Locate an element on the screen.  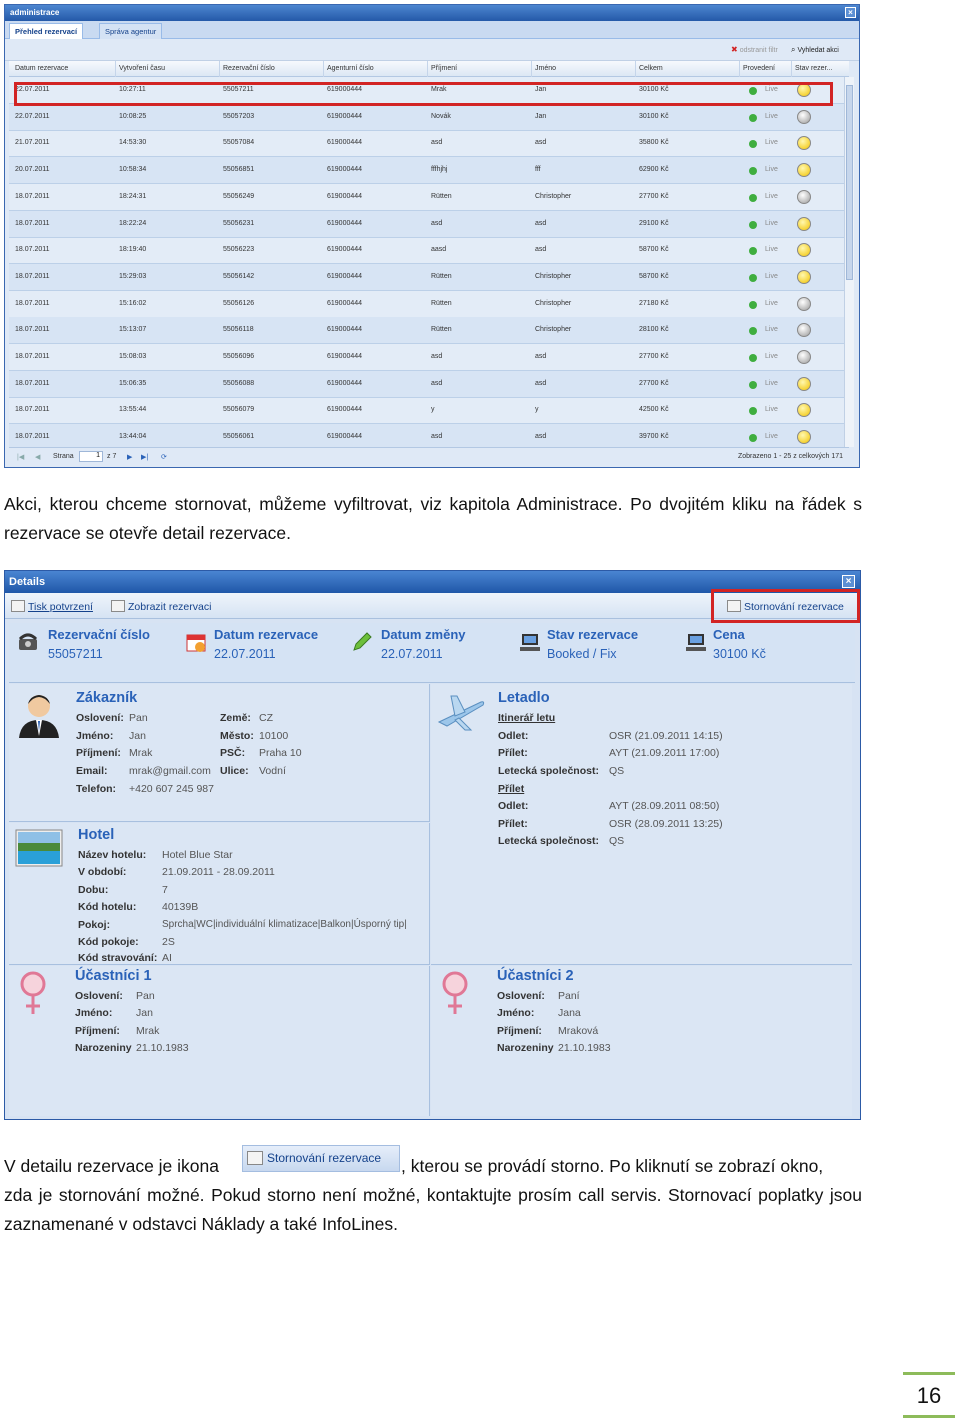
table-cell-total: 58700 Kč is located at coordinates (654, 276).